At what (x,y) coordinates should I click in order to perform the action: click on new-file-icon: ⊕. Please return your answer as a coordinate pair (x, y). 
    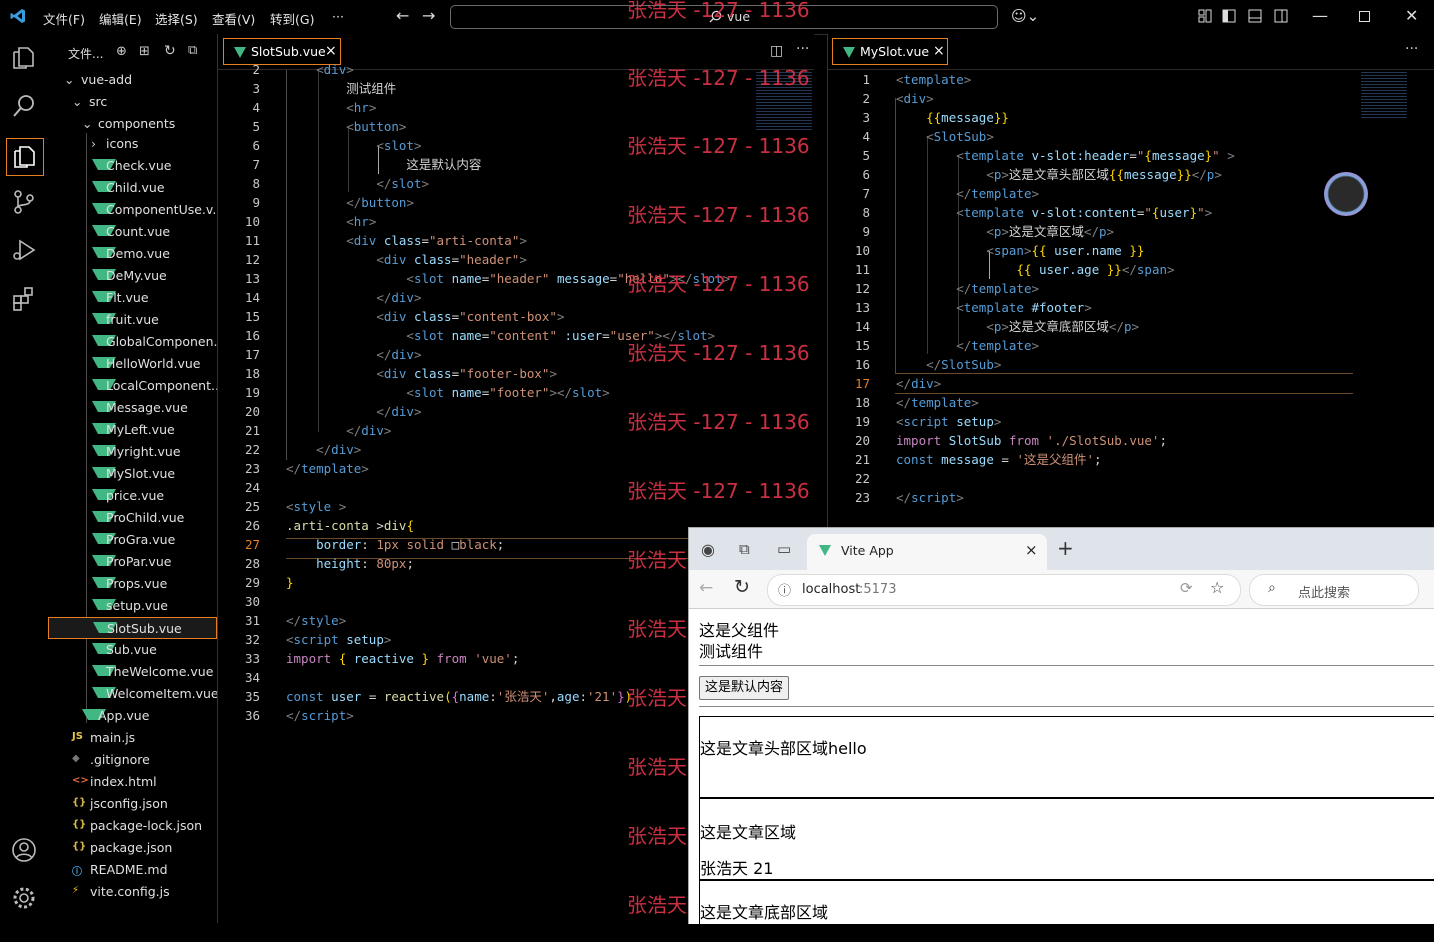
    Looking at the image, I should click on (121, 51).